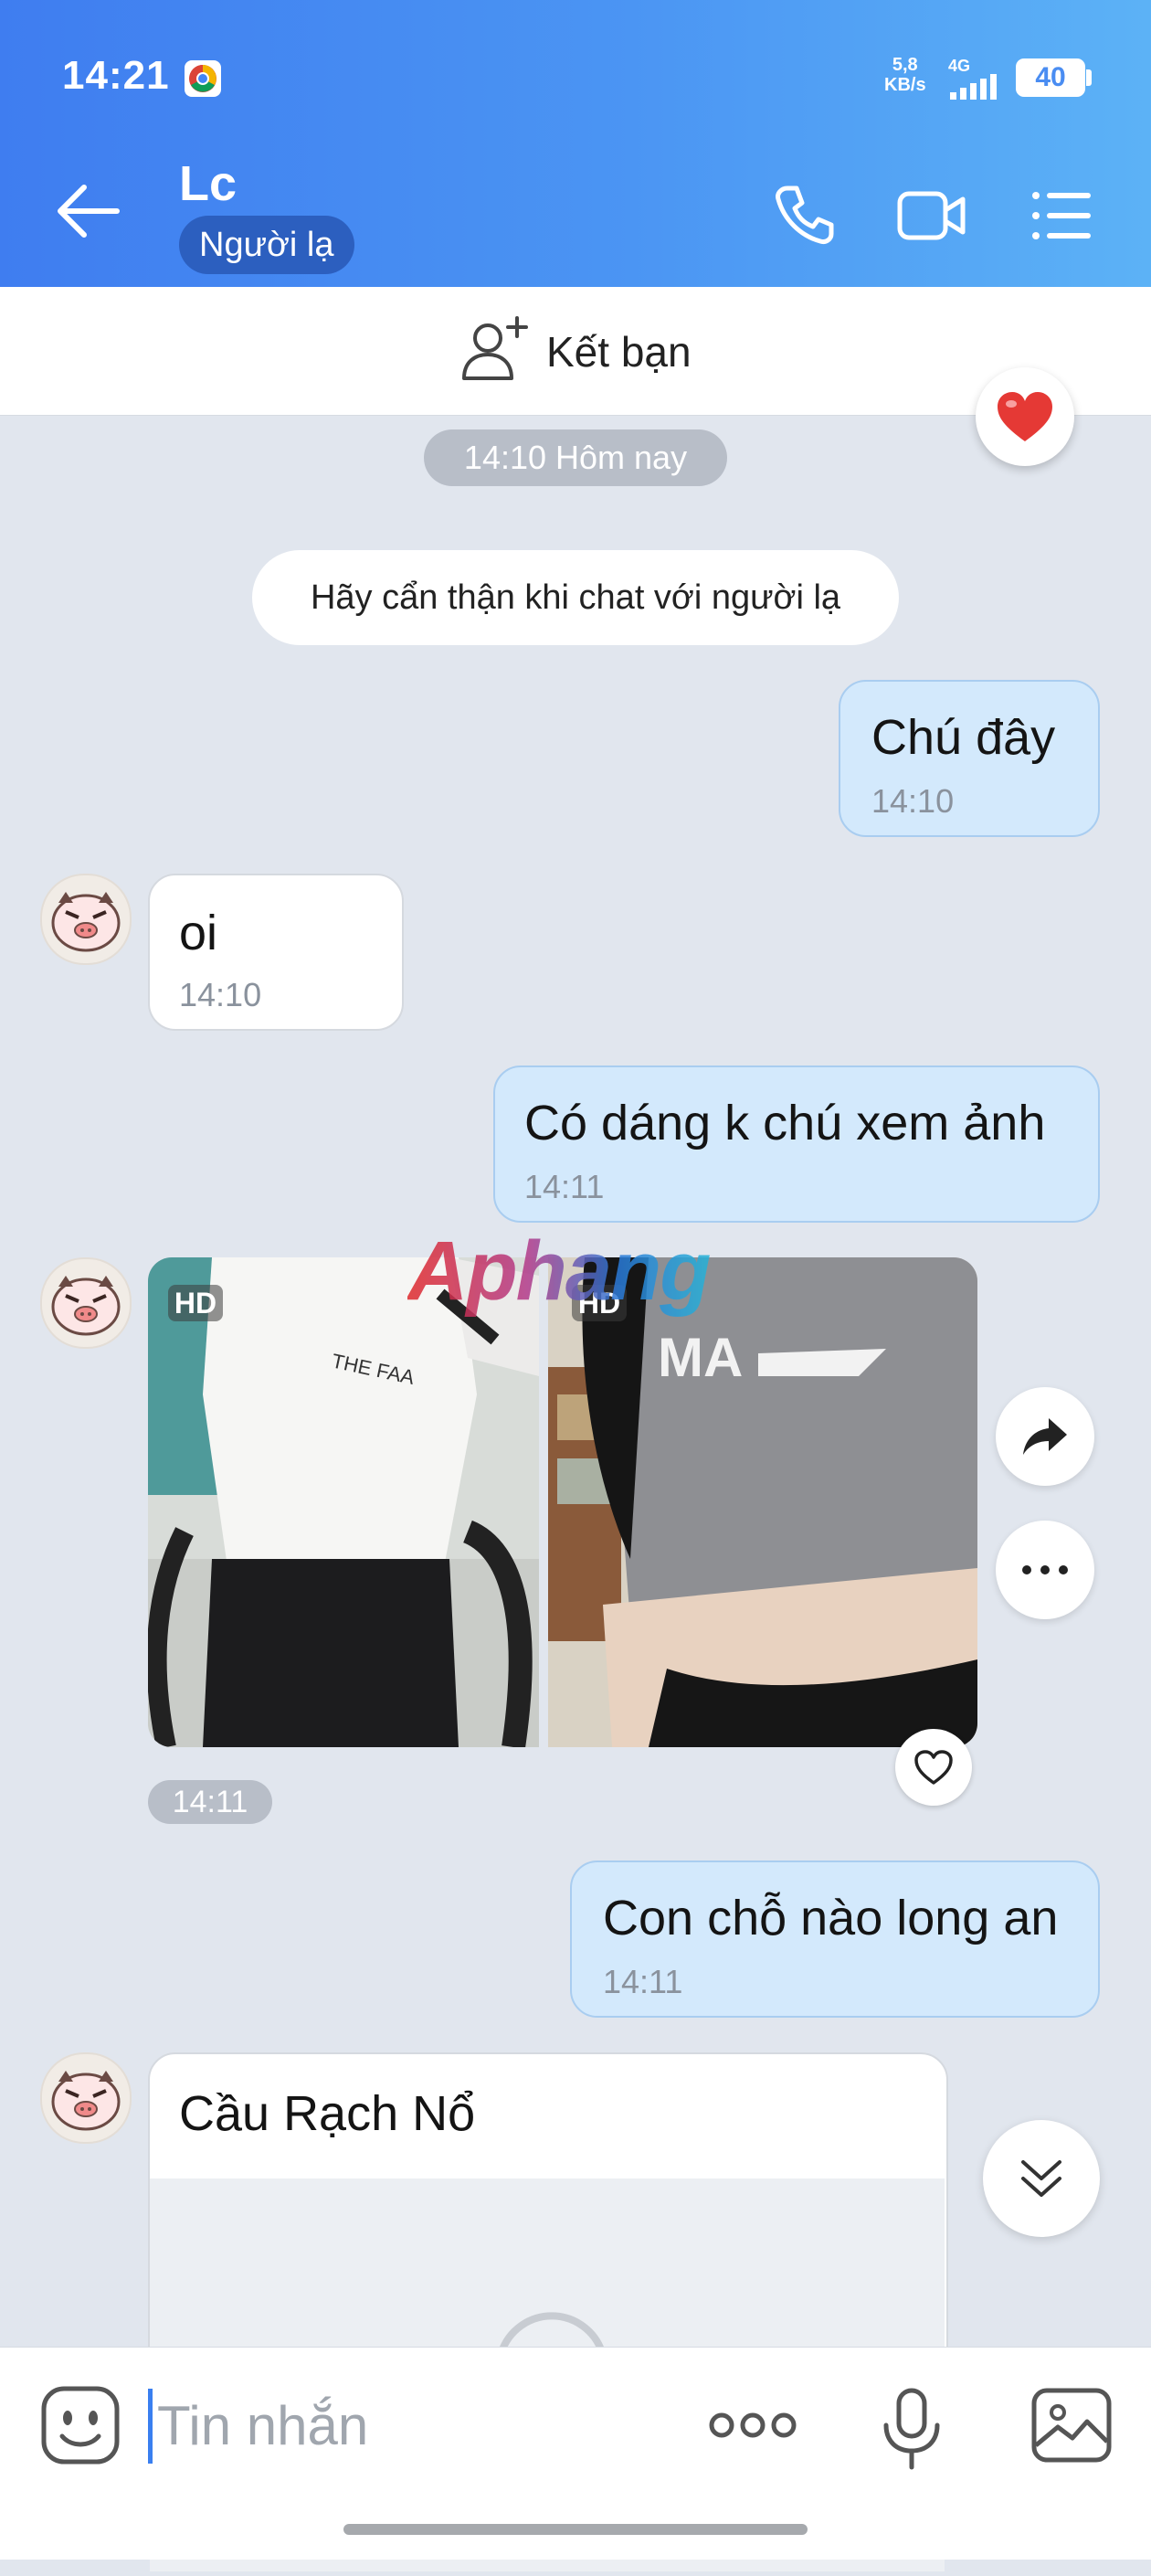 The image size is (1151, 2576). I want to click on signal-icon, so click(973, 87).